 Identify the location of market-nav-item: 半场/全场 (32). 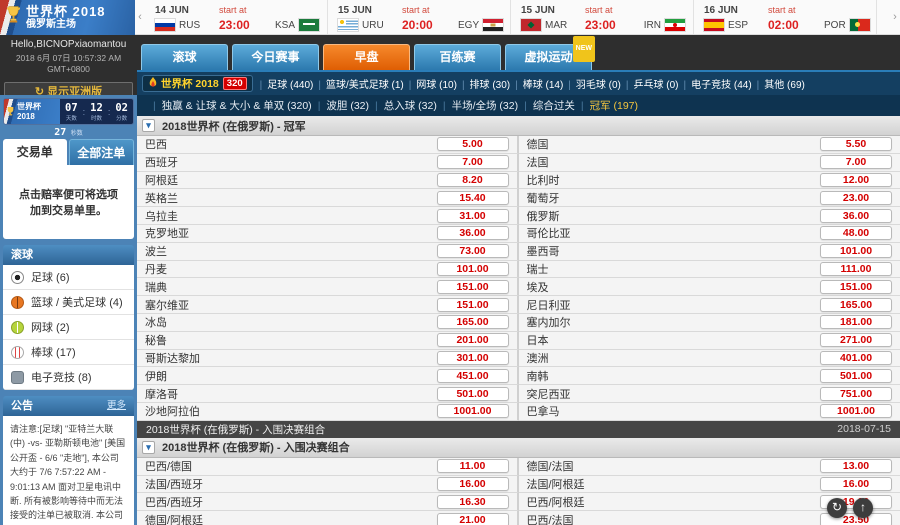
(478, 105).